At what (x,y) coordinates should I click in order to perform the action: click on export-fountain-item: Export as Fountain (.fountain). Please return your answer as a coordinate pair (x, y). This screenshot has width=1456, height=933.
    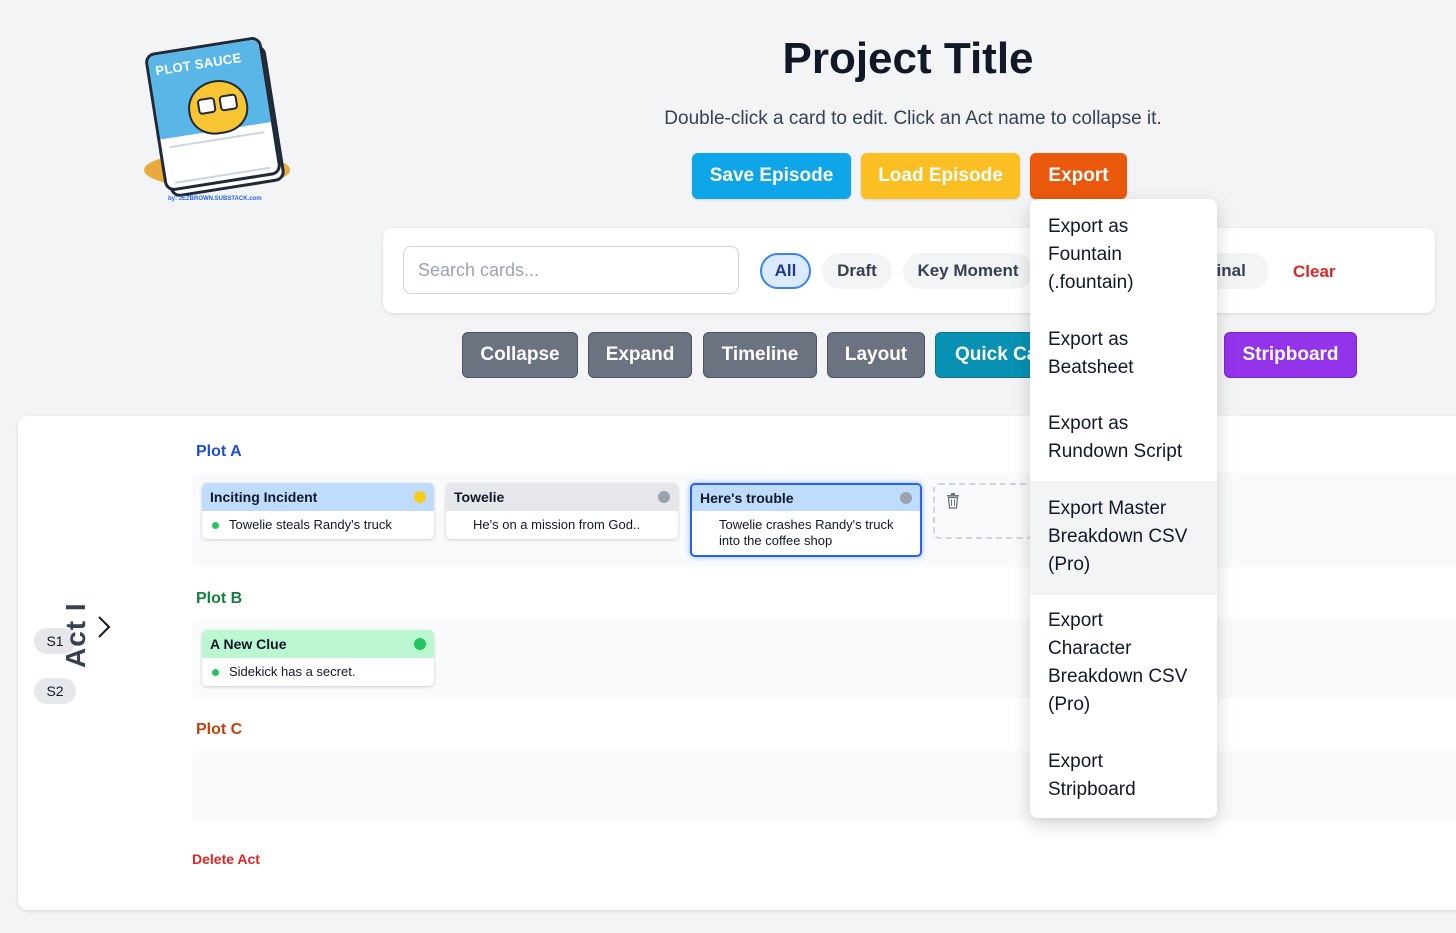
    Looking at the image, I should click on (1123, 255).